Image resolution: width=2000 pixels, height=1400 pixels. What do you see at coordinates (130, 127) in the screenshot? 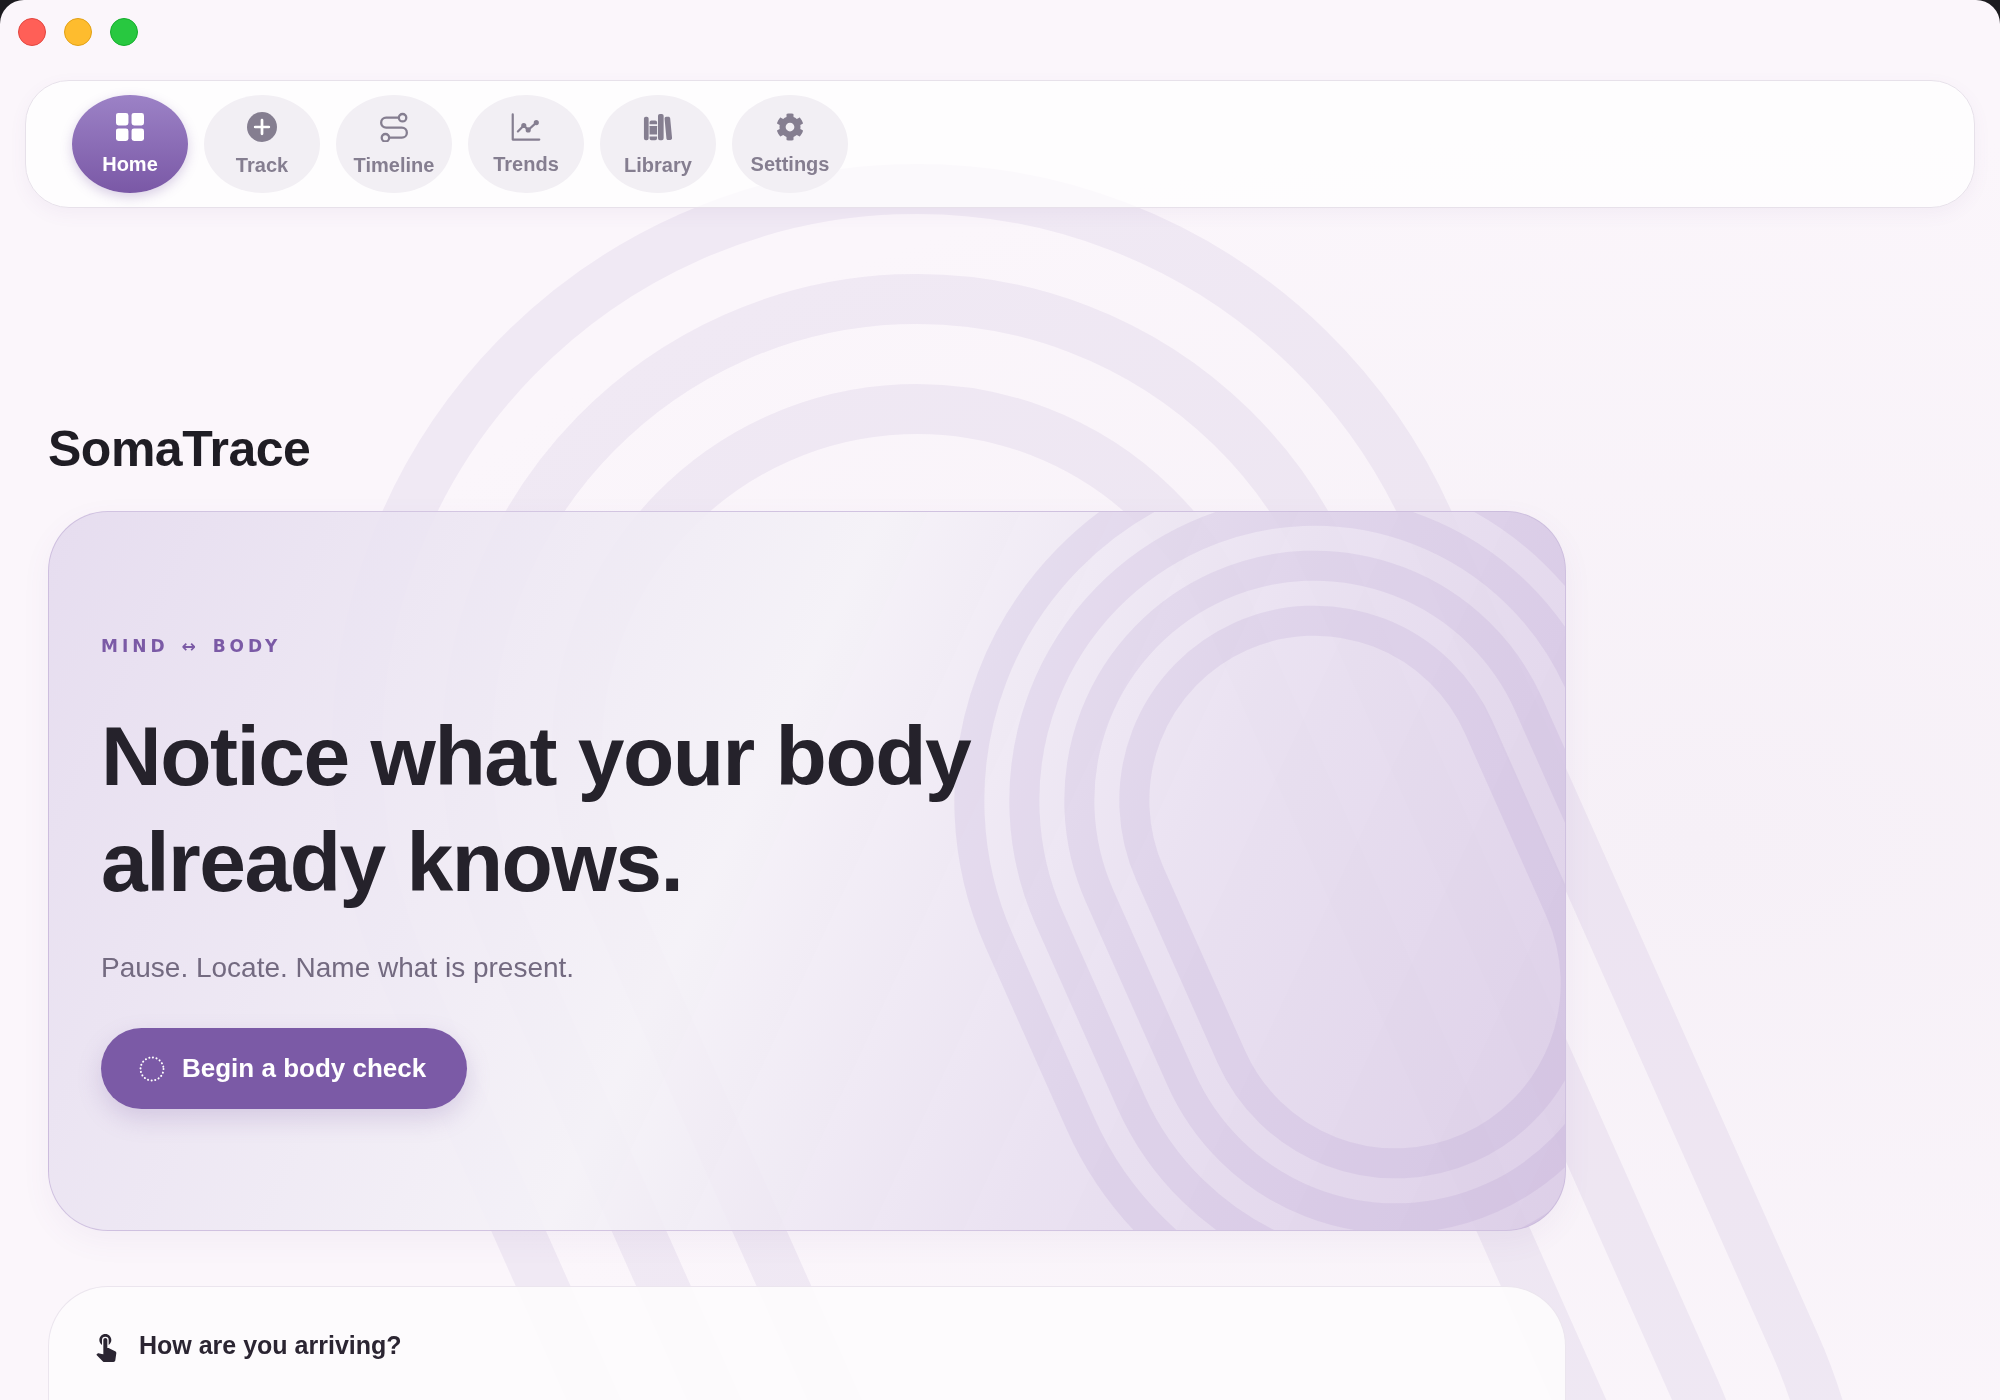
I see `grid-icon` at bounding box center [130, 127].